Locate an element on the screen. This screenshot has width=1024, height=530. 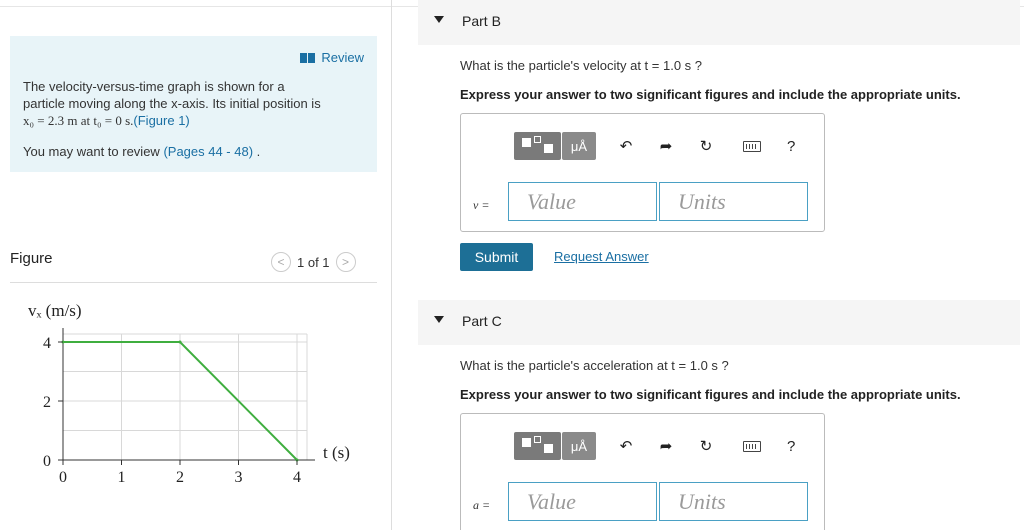
variable-label: a = is located at coordinates (482, 505).